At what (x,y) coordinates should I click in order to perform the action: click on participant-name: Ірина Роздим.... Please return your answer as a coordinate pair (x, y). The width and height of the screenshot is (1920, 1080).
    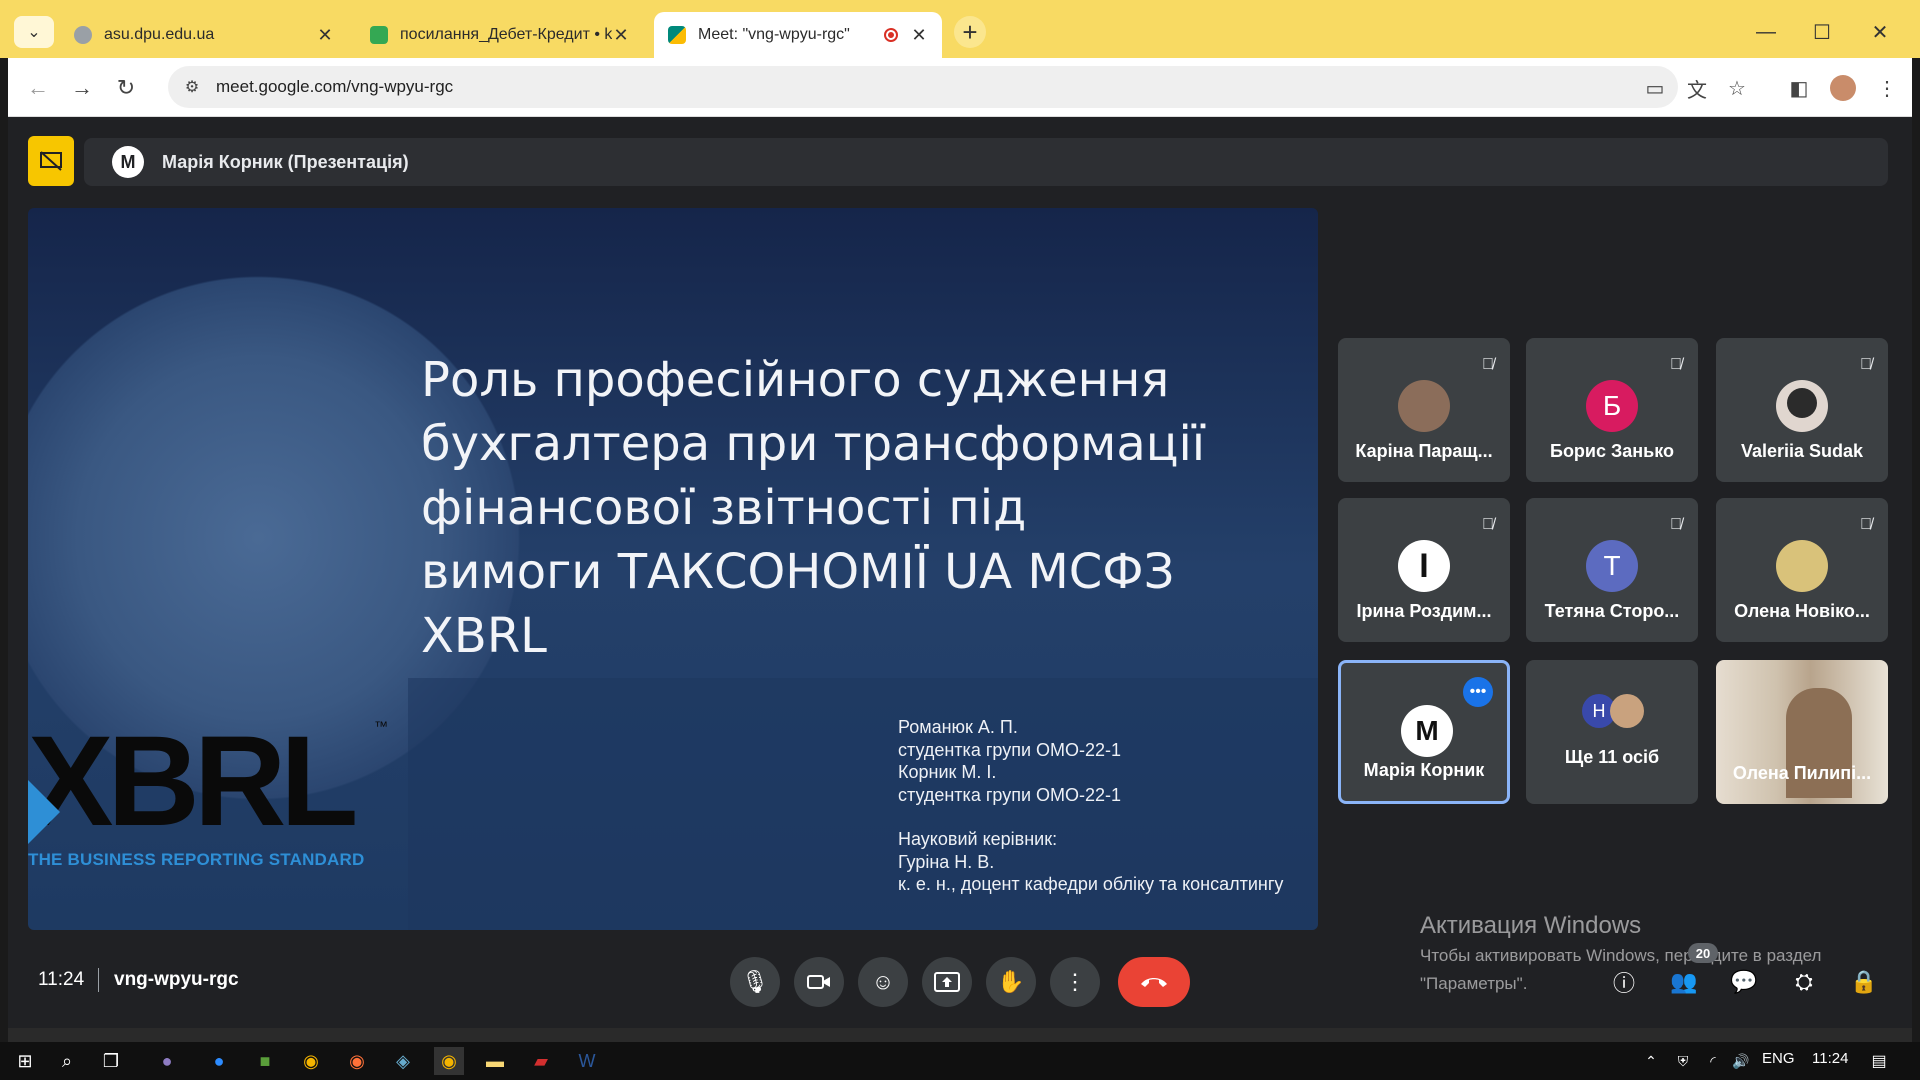
    Looking at the image, I should click on (1424, 611).